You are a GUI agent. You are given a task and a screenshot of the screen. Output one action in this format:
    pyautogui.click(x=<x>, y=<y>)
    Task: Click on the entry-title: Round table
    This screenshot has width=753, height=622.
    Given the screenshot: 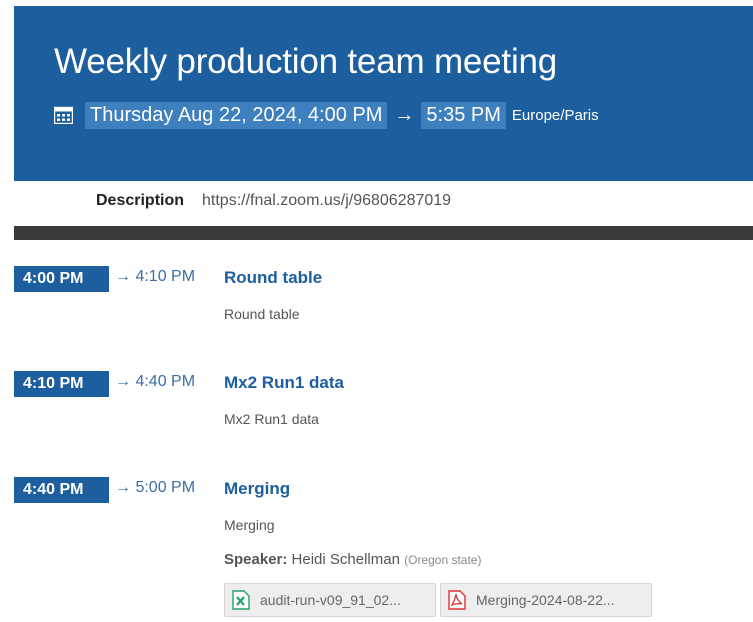 What is the action you would take?
    pyautogui.click(x=273, y=278)
    